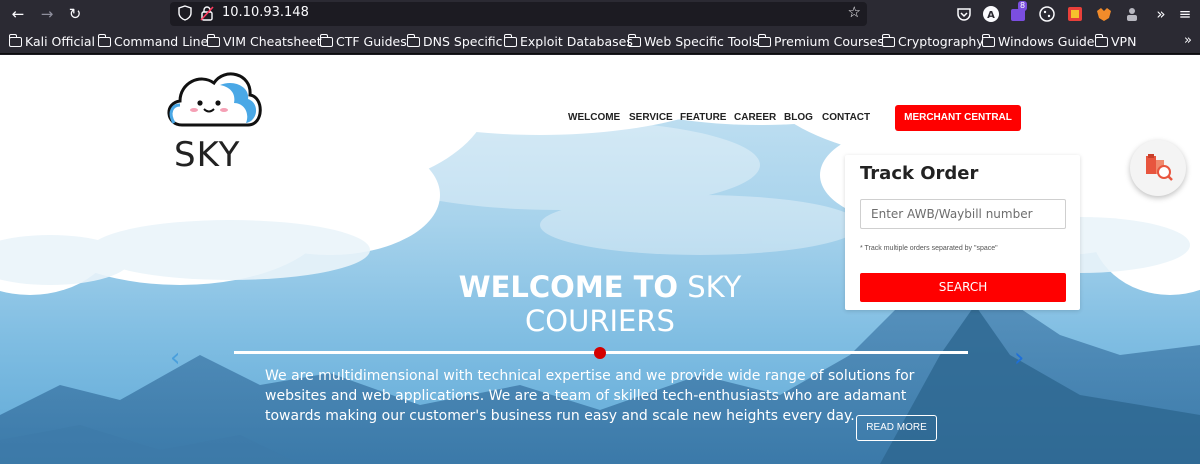 The image size is (1200, 464). I want to click on bookmark-premium-courses: Premium Courses, so click(820, 41).